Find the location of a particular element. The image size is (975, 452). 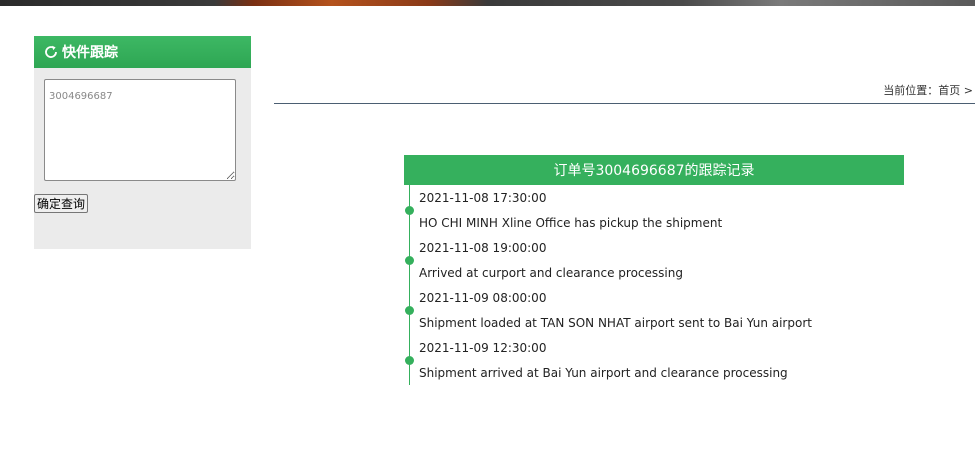

breadcrumb-home-link: 首页 is located at coordinates (949, 90).